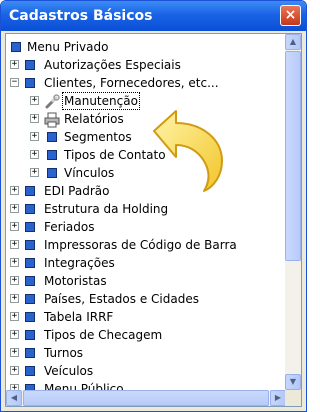  What do you see at coordinates (64, 353) in the screenshot?
I see `tree-node-label: Turnos` at bounding box center [64, 353].